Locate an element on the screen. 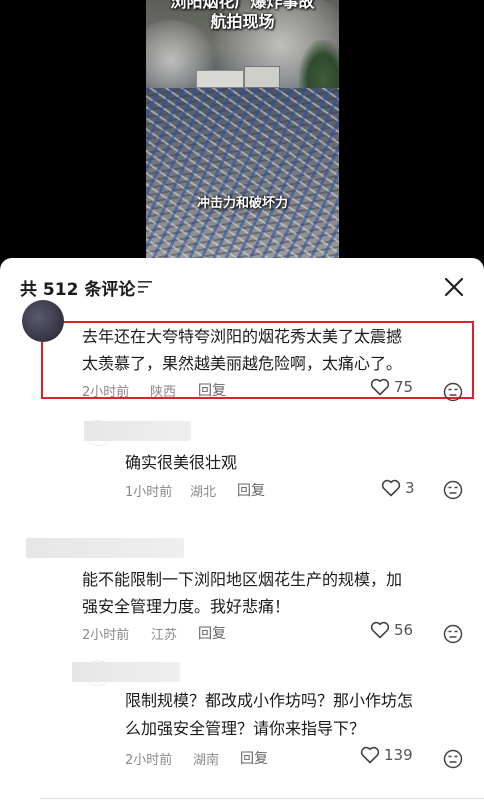 This screenshot has height=800, width=484. comment-location: 湖北 is located at coordinates (203, 492).